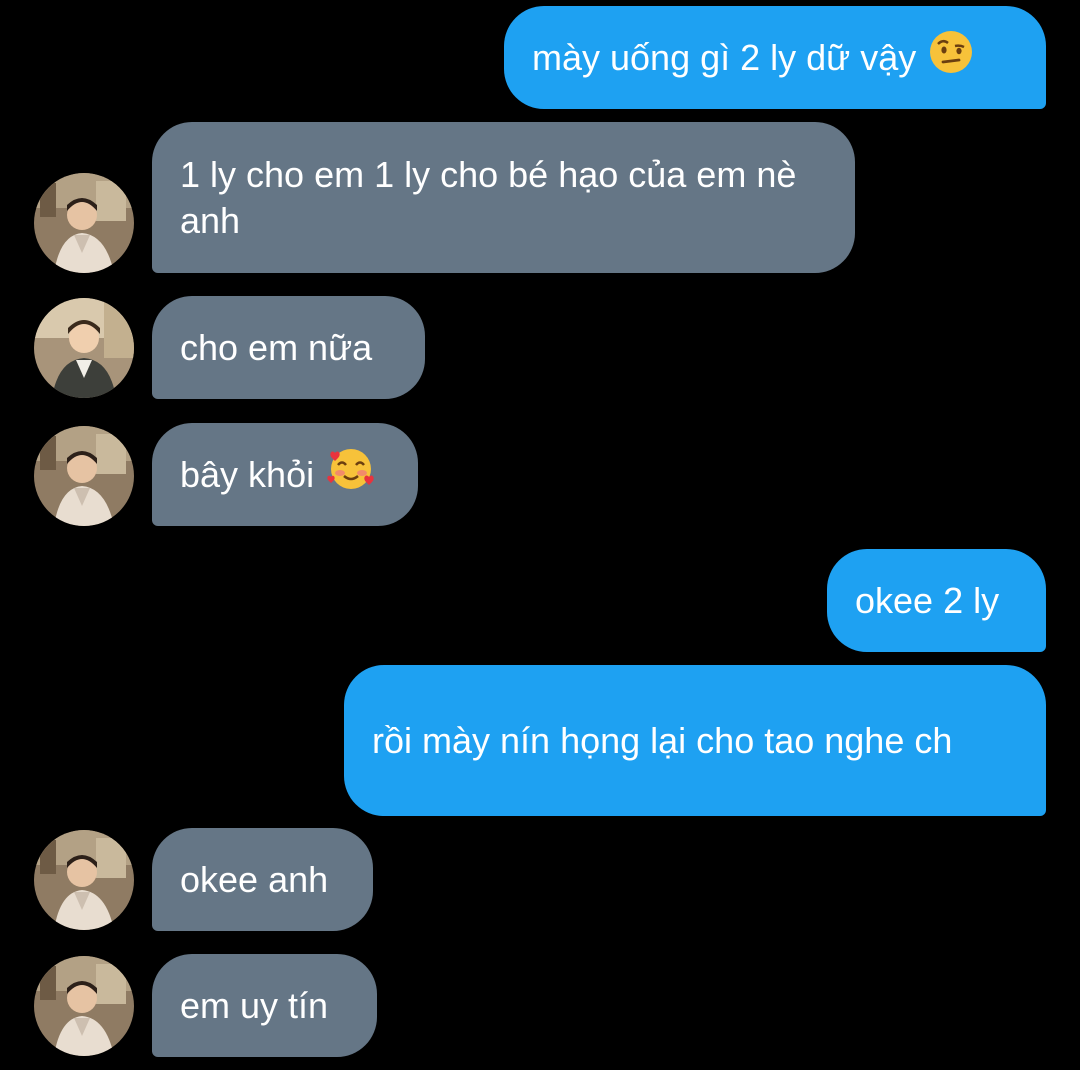  Describe the element at coordinates (247, 474) in the screenshot. I see `message-text: bây khỏi` at that location.